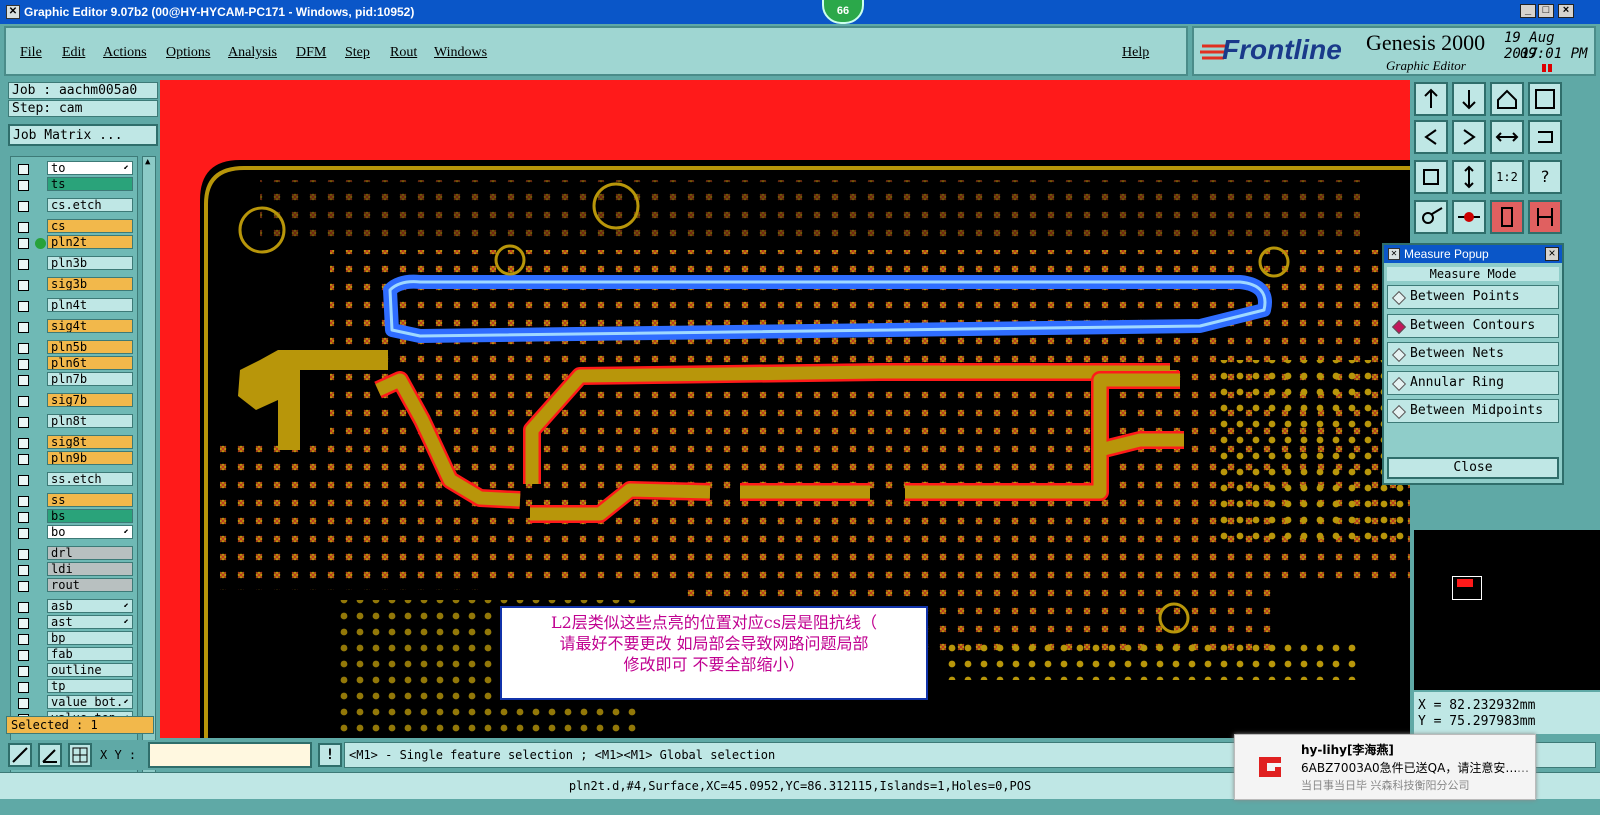  I want to click on draw-mode-icon, so click(20, 755).